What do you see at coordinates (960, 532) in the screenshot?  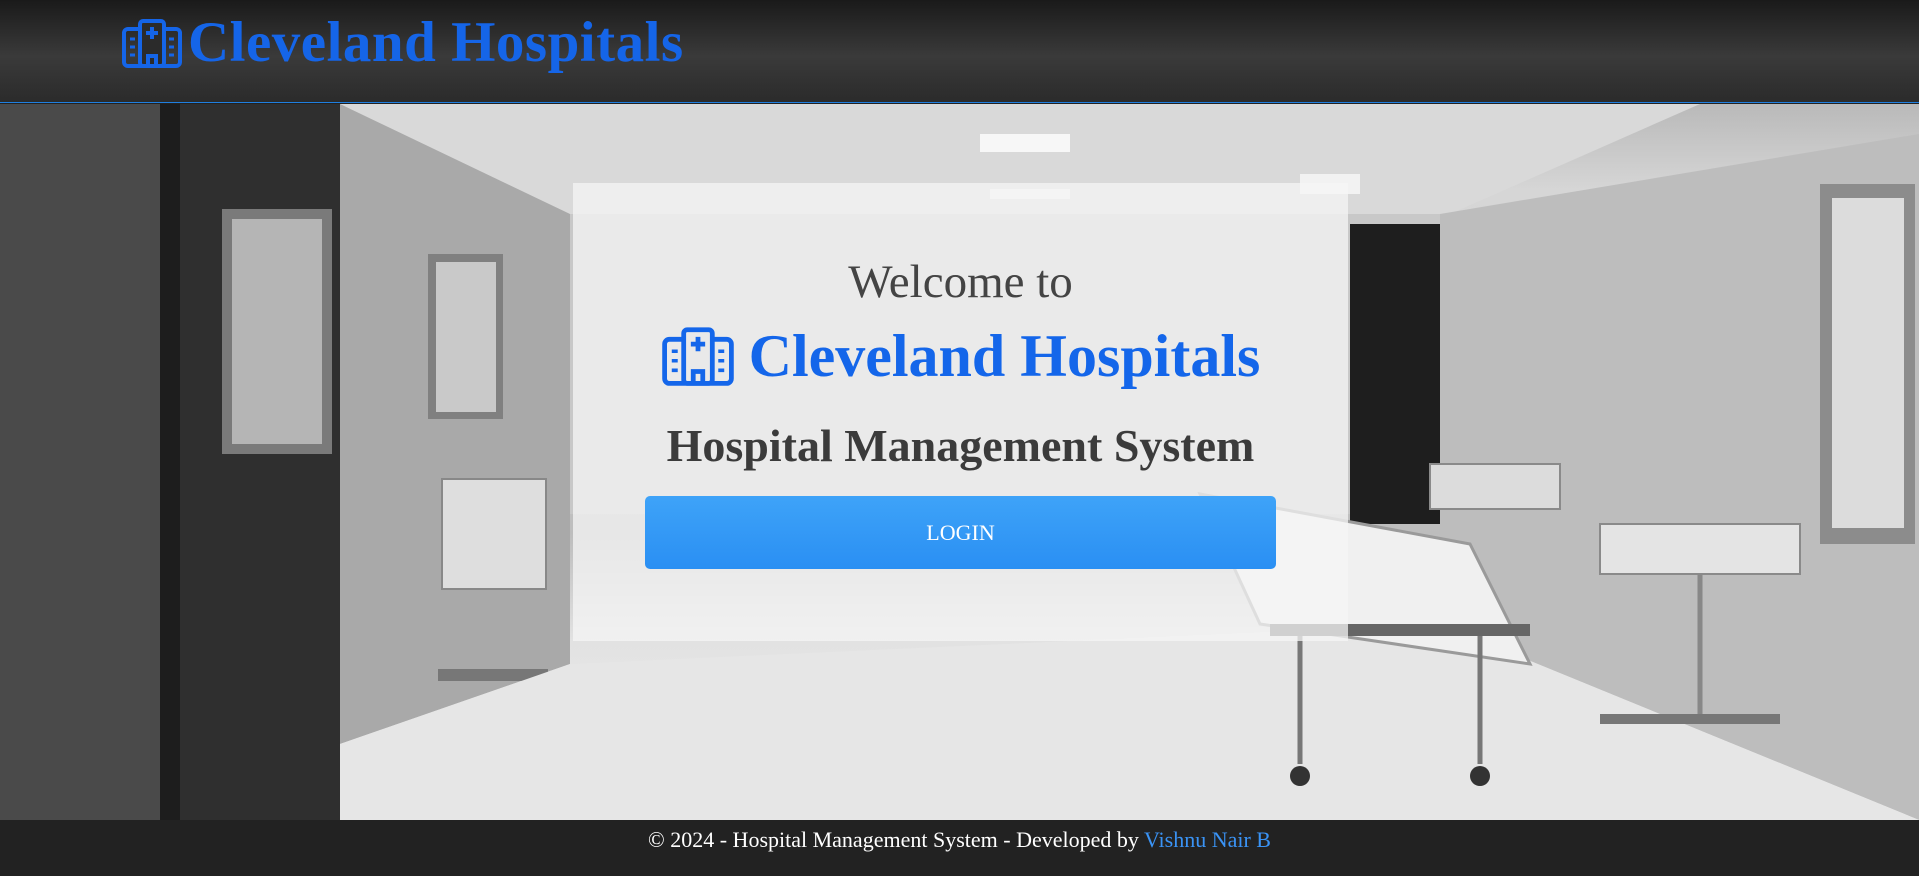 I see `login-button: LOGIN` at bounding box center [960, 532].